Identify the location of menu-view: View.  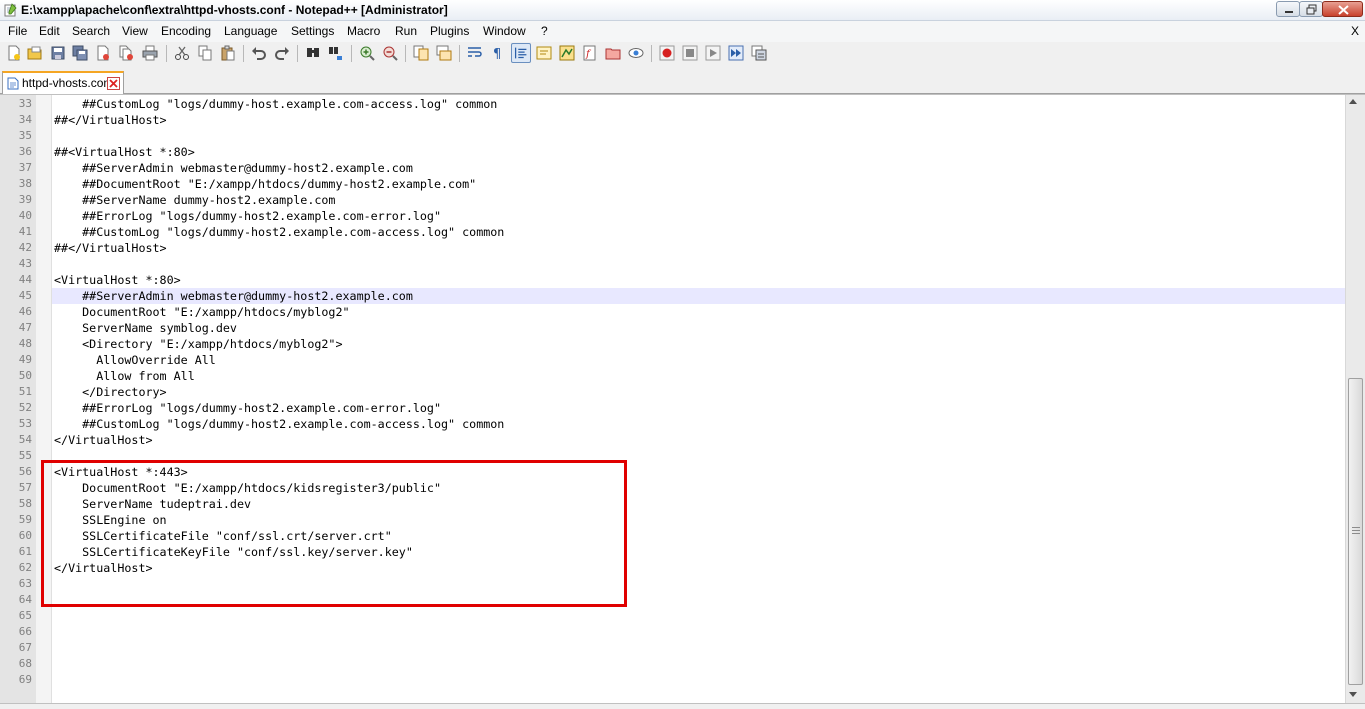
(135, 31).